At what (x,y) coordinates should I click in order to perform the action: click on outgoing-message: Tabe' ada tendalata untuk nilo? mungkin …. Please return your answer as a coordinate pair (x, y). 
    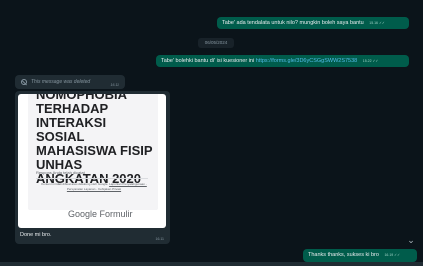
    Looking at the image, I should click on (313, 23).